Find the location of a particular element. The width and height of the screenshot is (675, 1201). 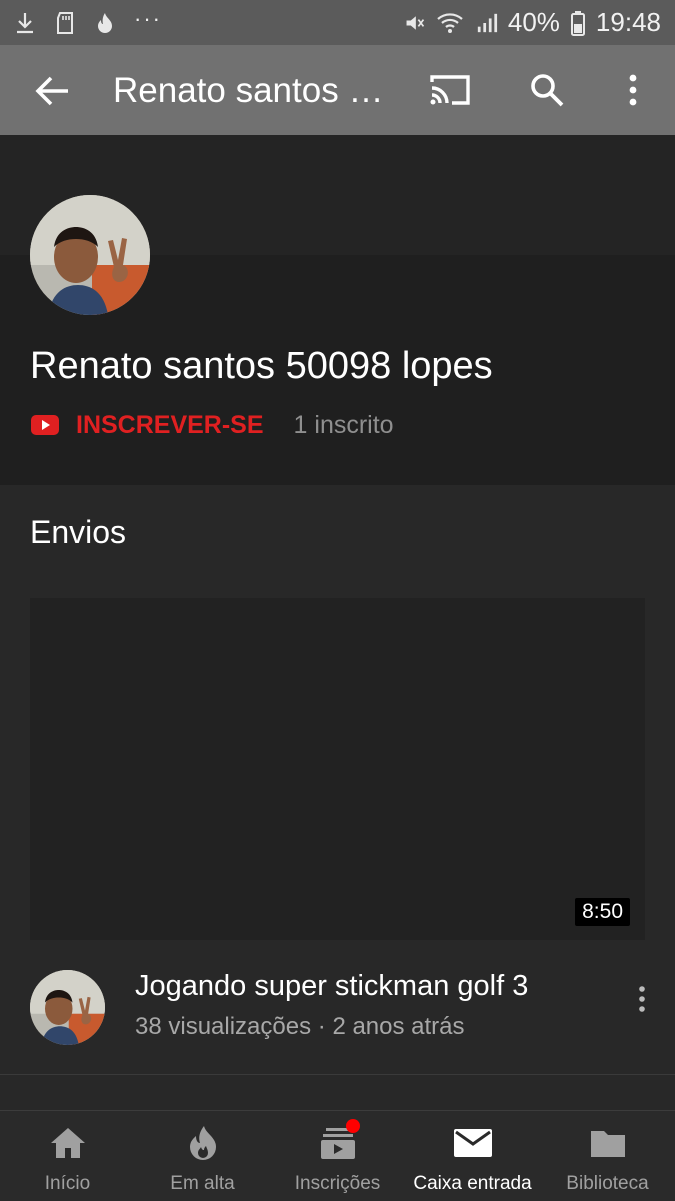

divider is located at coordinates (337, 1074).